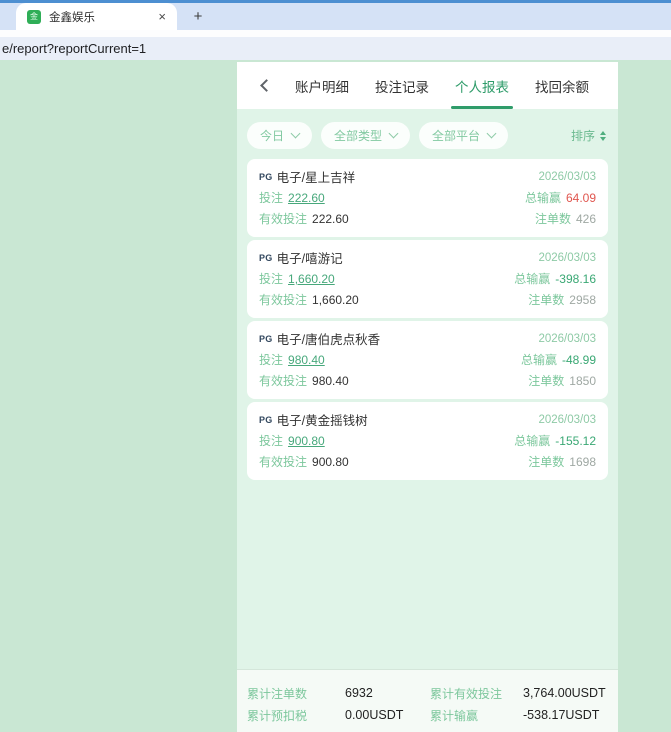 Image resolution: width=671 pixels, height=732 pixels. I want to click on tab-personal-report: 个人报表, so click(482, 85).